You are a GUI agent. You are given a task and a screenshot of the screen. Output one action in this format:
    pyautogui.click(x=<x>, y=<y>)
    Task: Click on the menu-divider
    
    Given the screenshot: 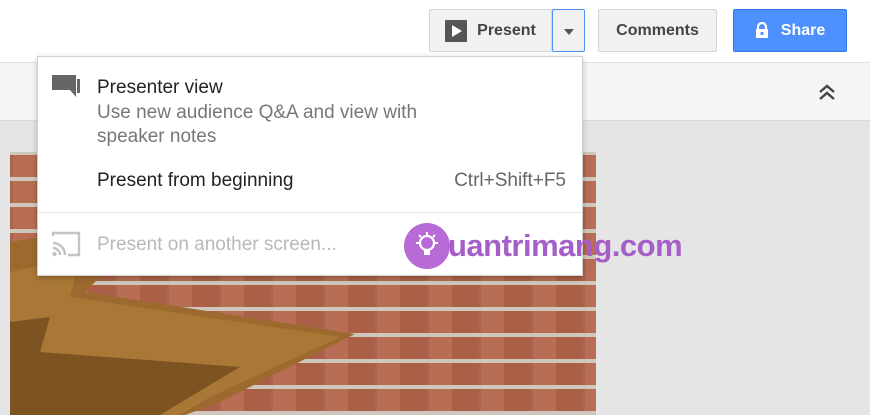 What is the action you would take?
    pyautogui.click(x=310, y=212)
    